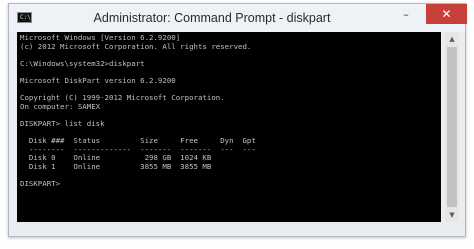 The image size is (474, 249). I want to click on console-line: Disk 1 Online 3855 MB 3855 MB, so click(116, 166).